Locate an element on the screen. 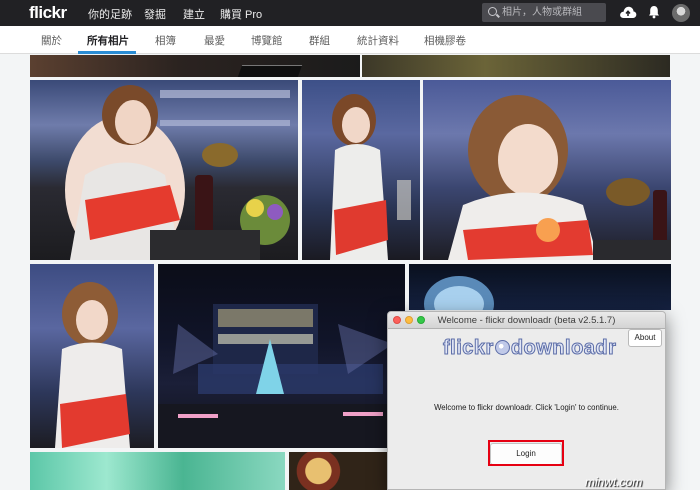 The height and width of the screenshot is (490, 700). nav-explore: 發掘 is located at coordinates (155, 14).